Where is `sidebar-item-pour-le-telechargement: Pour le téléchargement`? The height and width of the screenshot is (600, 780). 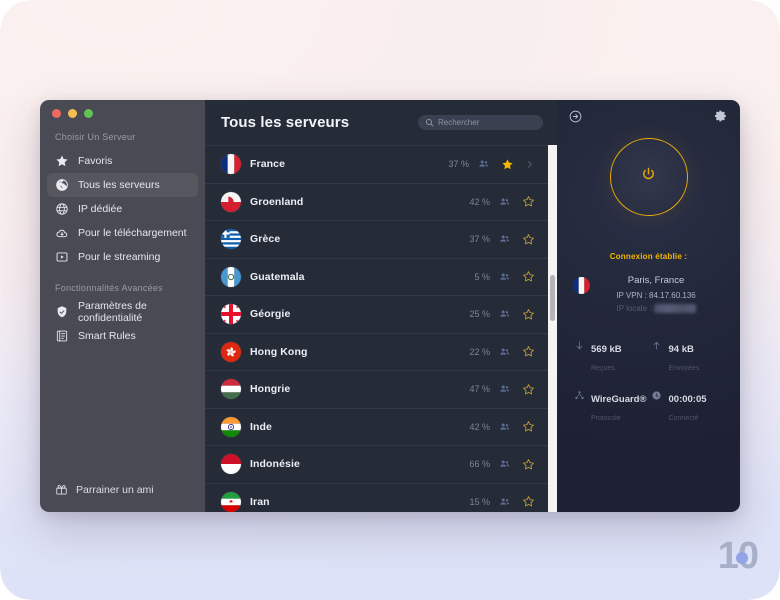 sidebar-item-pour-le-telechargement: Pour le téléchargement is located at coordinates (122, 233).